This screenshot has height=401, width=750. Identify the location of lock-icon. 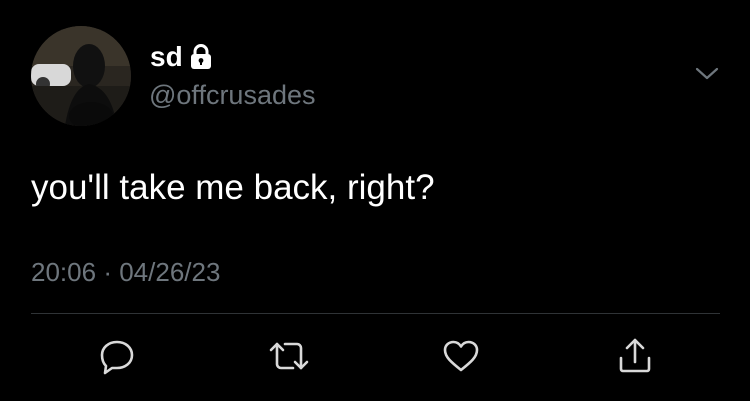
(201, 57).